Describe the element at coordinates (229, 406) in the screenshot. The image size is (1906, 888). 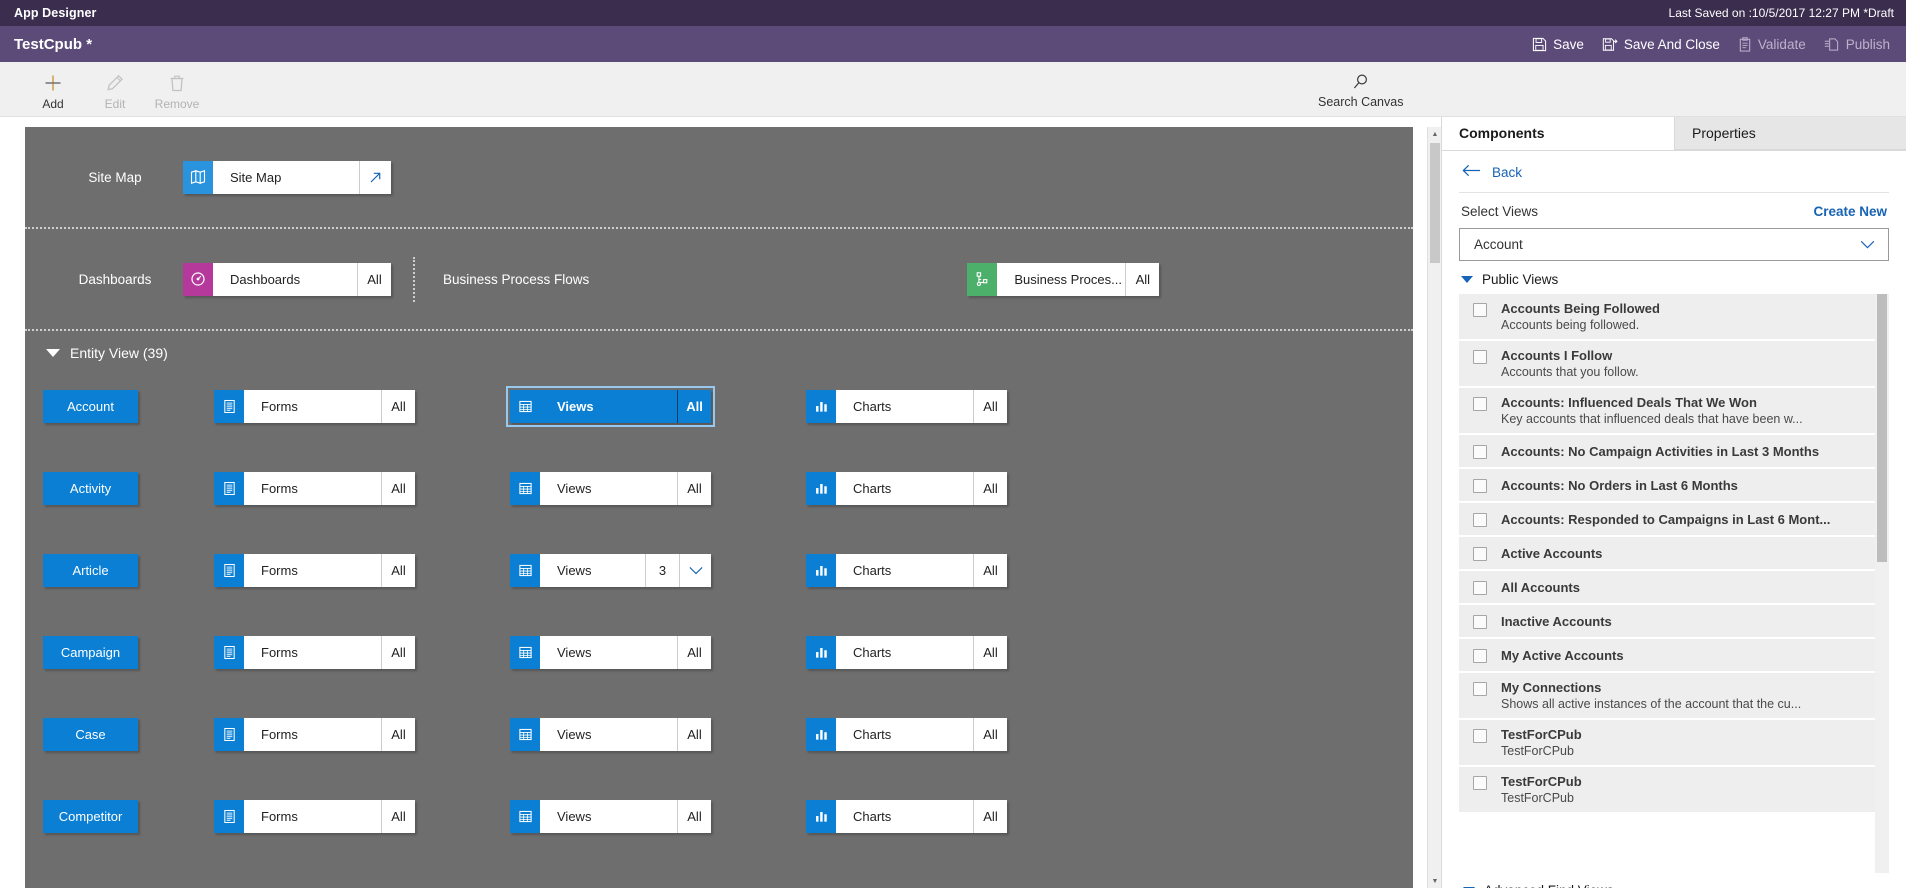
I see `form-icon` at that location.